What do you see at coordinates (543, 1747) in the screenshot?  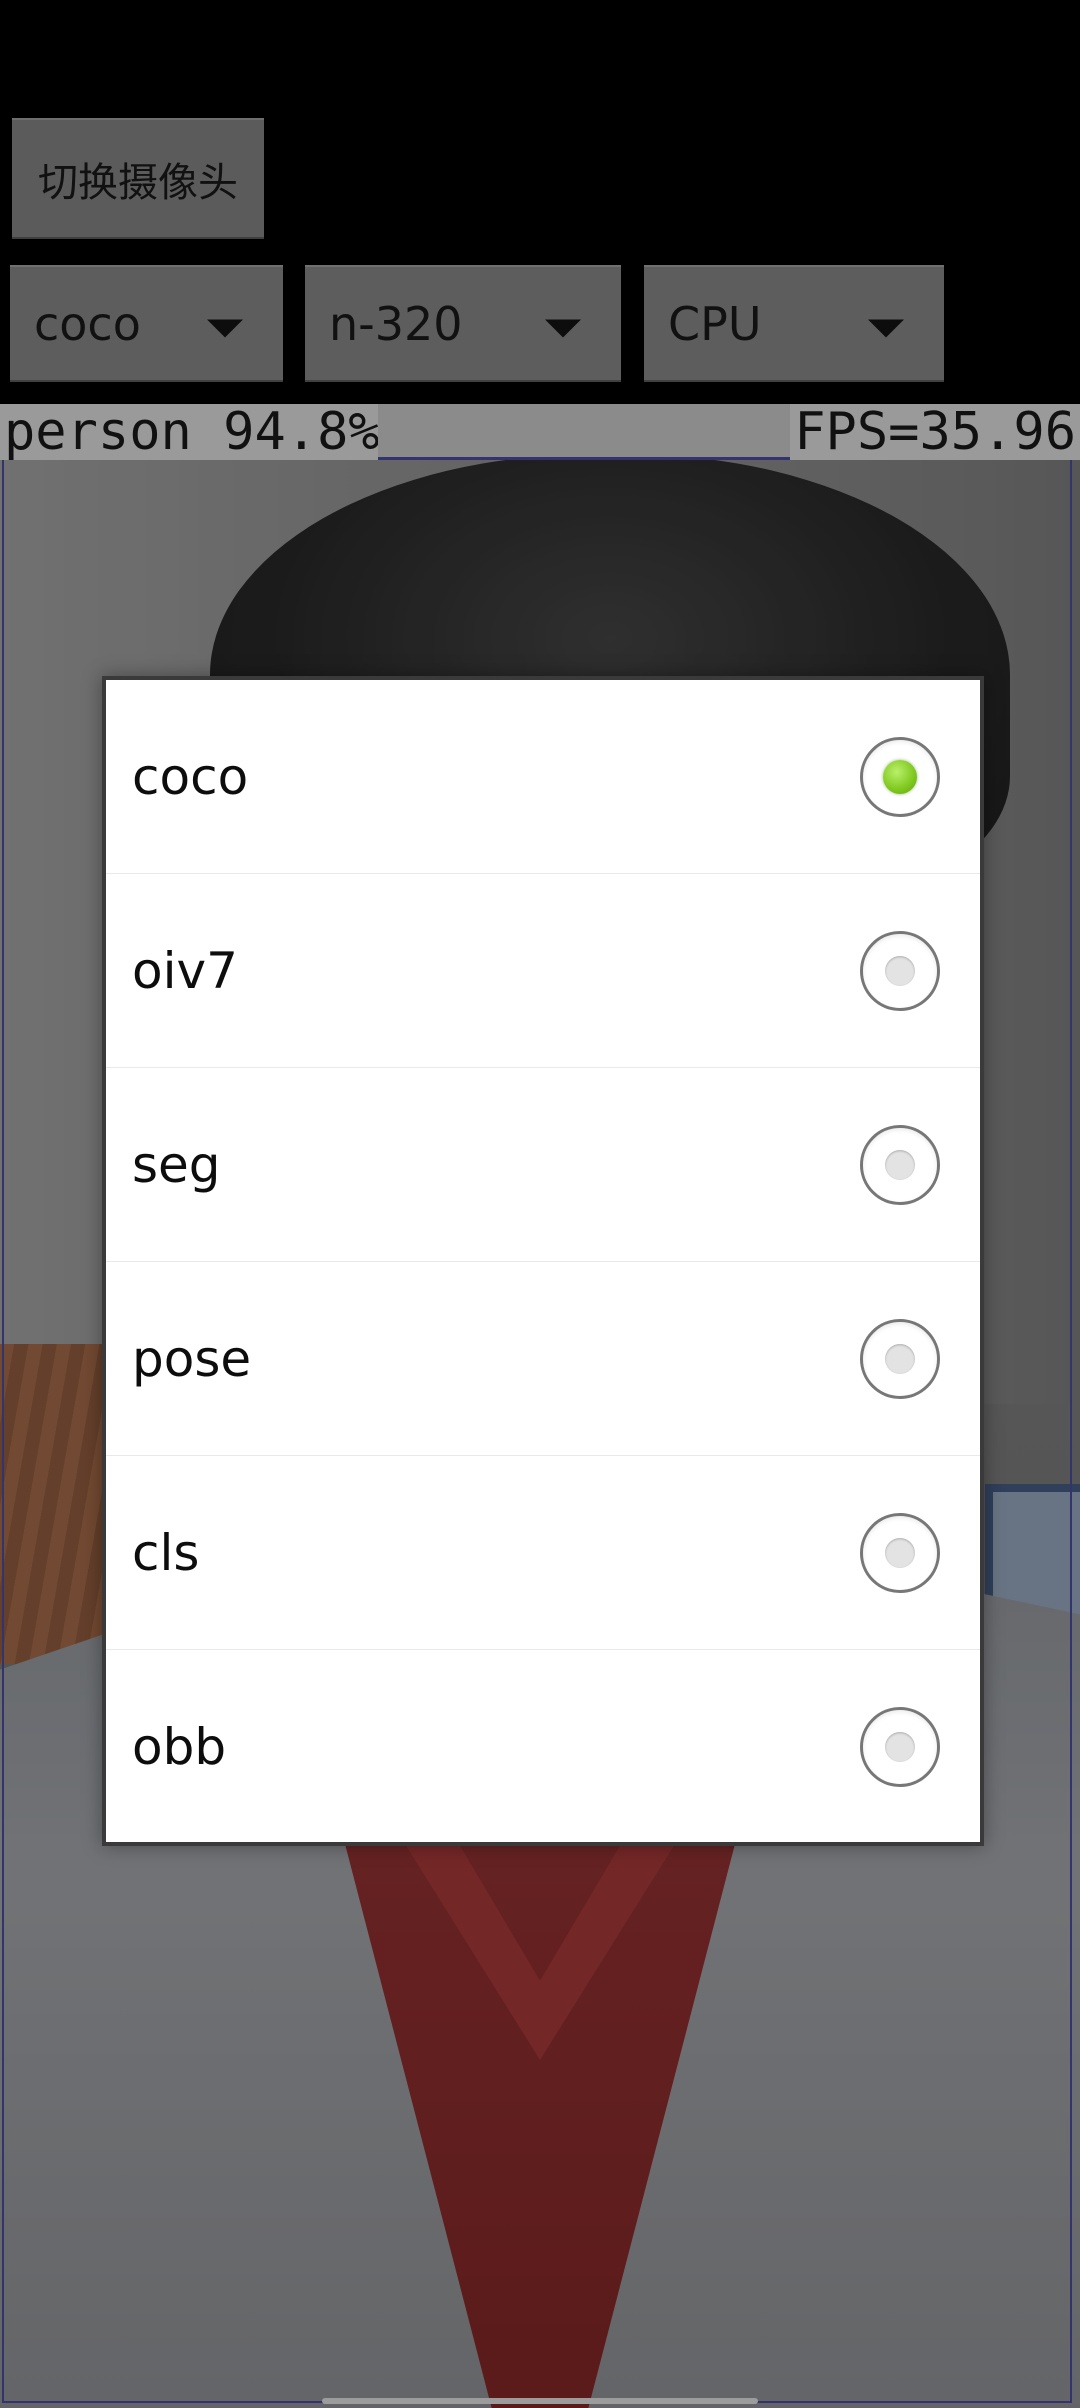 I see `dialog-option-obb: obb` at bounding box center [543, 1747].